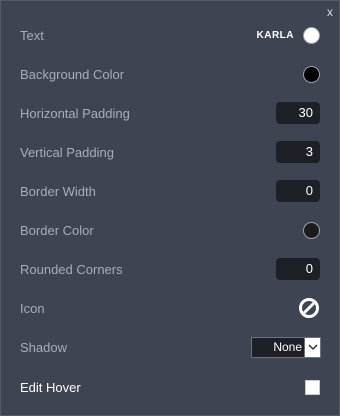  I want to click on shadow-select-value: None, so click(287, 347).